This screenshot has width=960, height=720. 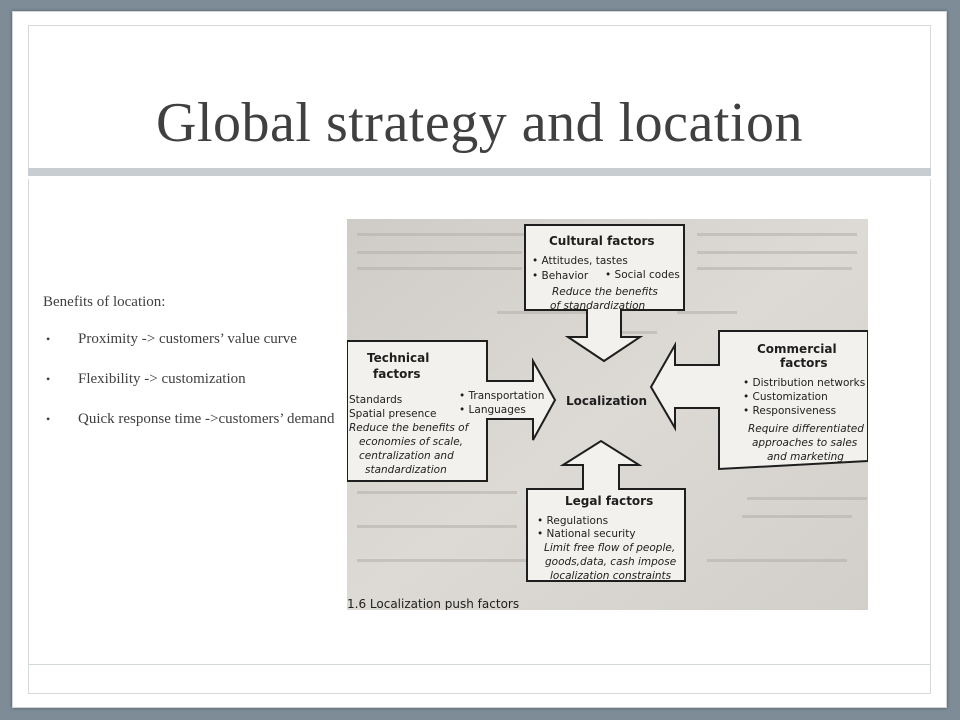 I want to click on slide-title: Global strategy and location, so click(x=479, y=123).